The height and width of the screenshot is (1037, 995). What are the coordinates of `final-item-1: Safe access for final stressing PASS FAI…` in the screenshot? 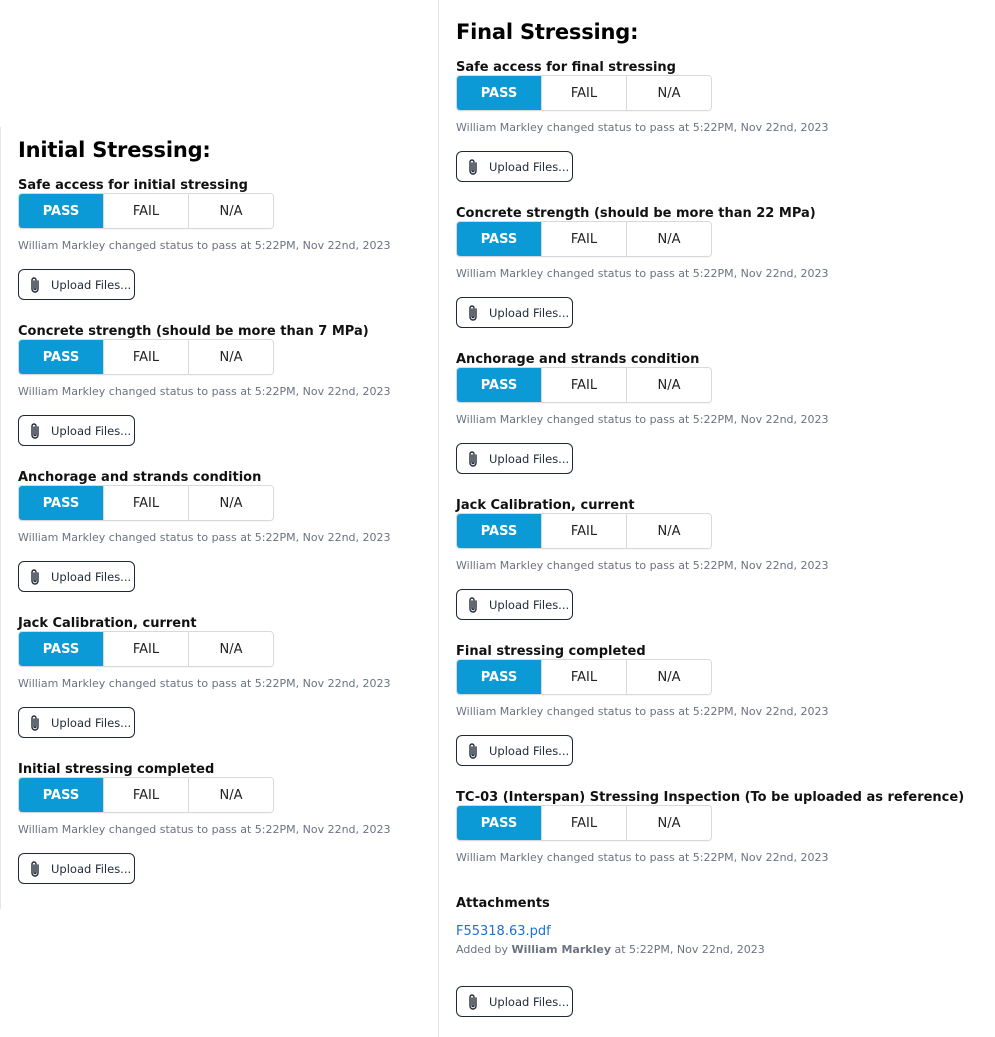 It's located at (716, 120).